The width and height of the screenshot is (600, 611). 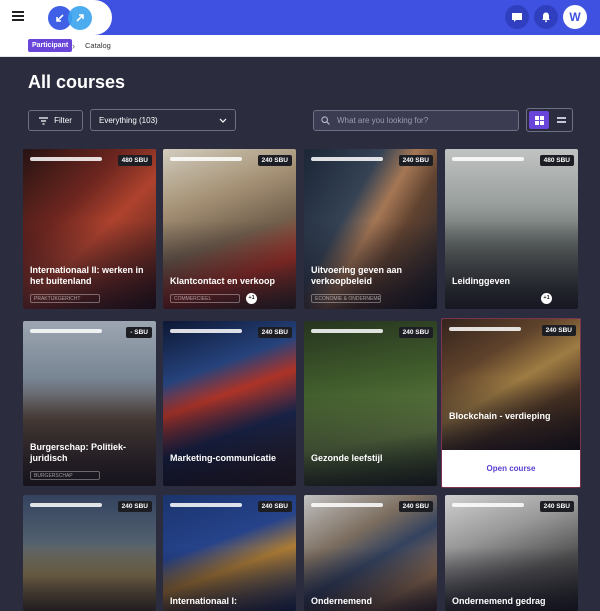 What do you see at coordinates (80, 18) in the screenshot?
I see `logo-arrow-icon` at bounding box center [80, 18].